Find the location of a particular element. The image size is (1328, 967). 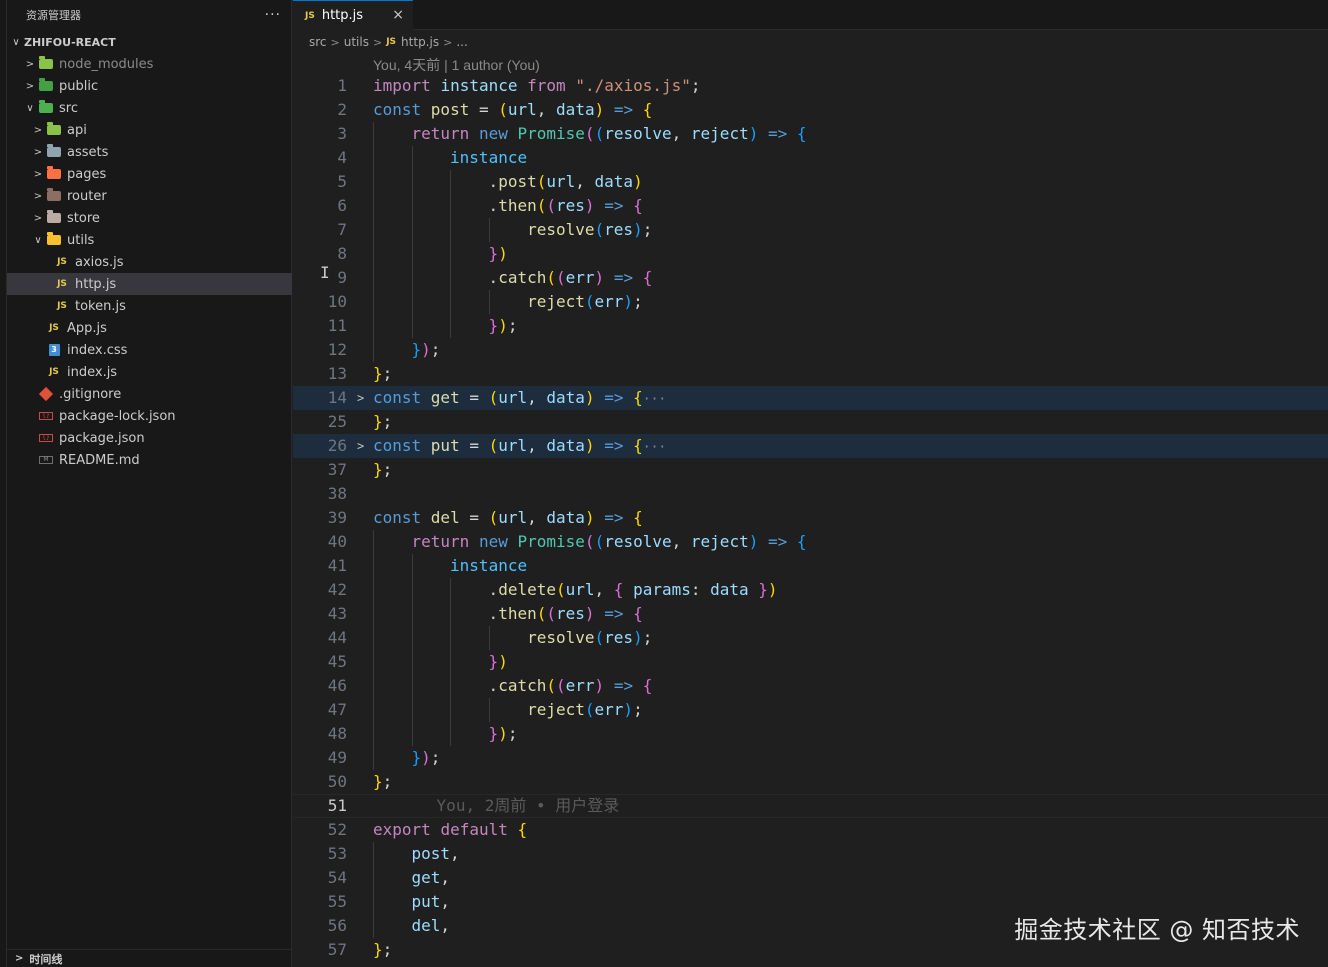

tab-http-js: JS http.js × is located at coordinates (353, 15).